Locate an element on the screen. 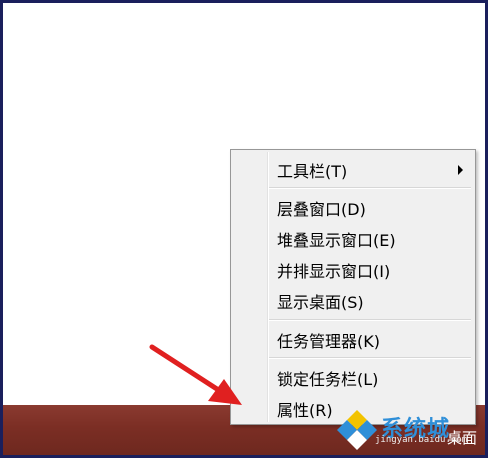 The width and height of the screenshot is (488, 458). watermark: 系统城 jingyan.baidu.com is located at coordinates (409, 430).